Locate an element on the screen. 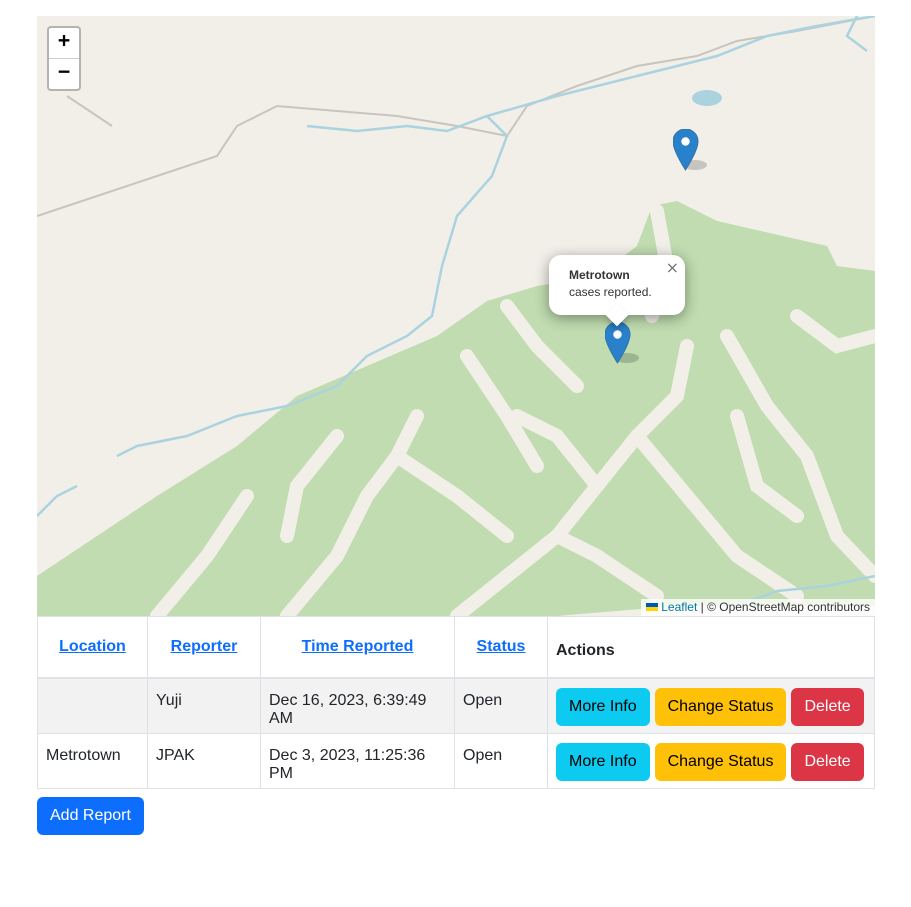 The height and width of the screenshot is (907, 911). popup-text: cases reported. is located at coordinates (610, 292).